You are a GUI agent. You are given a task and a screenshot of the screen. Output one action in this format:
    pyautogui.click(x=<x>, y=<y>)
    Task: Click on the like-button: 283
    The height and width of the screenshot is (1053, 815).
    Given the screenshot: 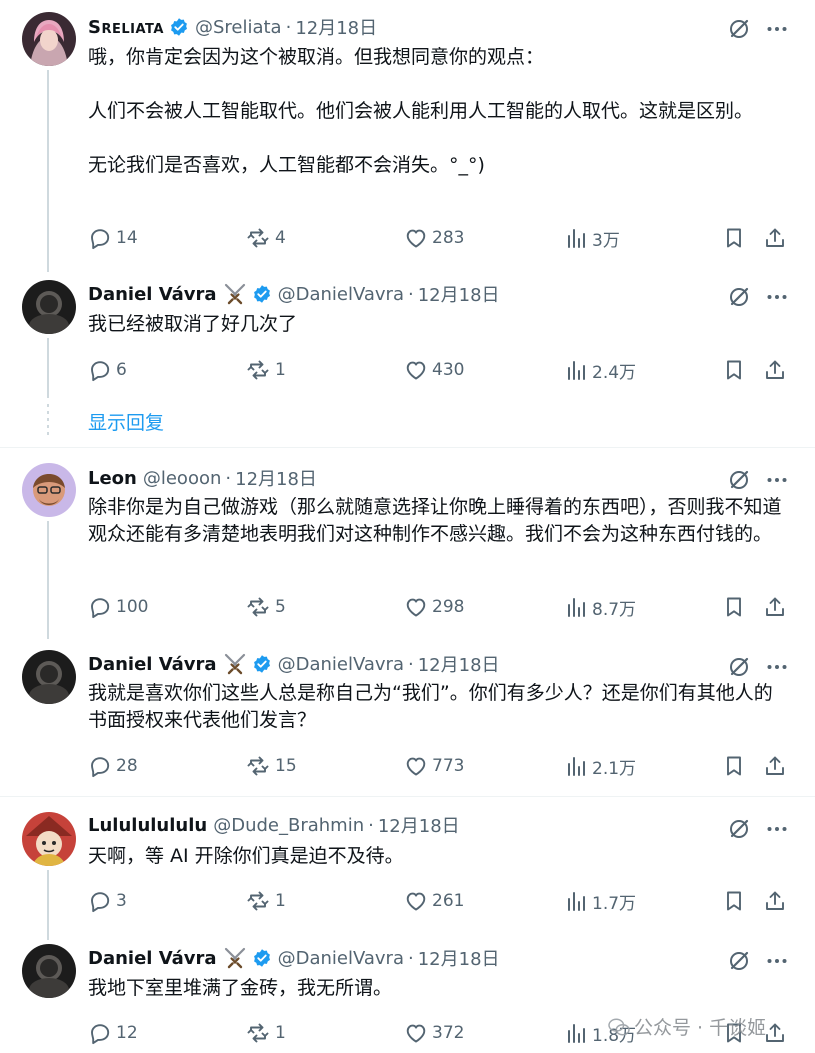 What is the action you would take?
    pyautogui.click(x=434, y=238)
    